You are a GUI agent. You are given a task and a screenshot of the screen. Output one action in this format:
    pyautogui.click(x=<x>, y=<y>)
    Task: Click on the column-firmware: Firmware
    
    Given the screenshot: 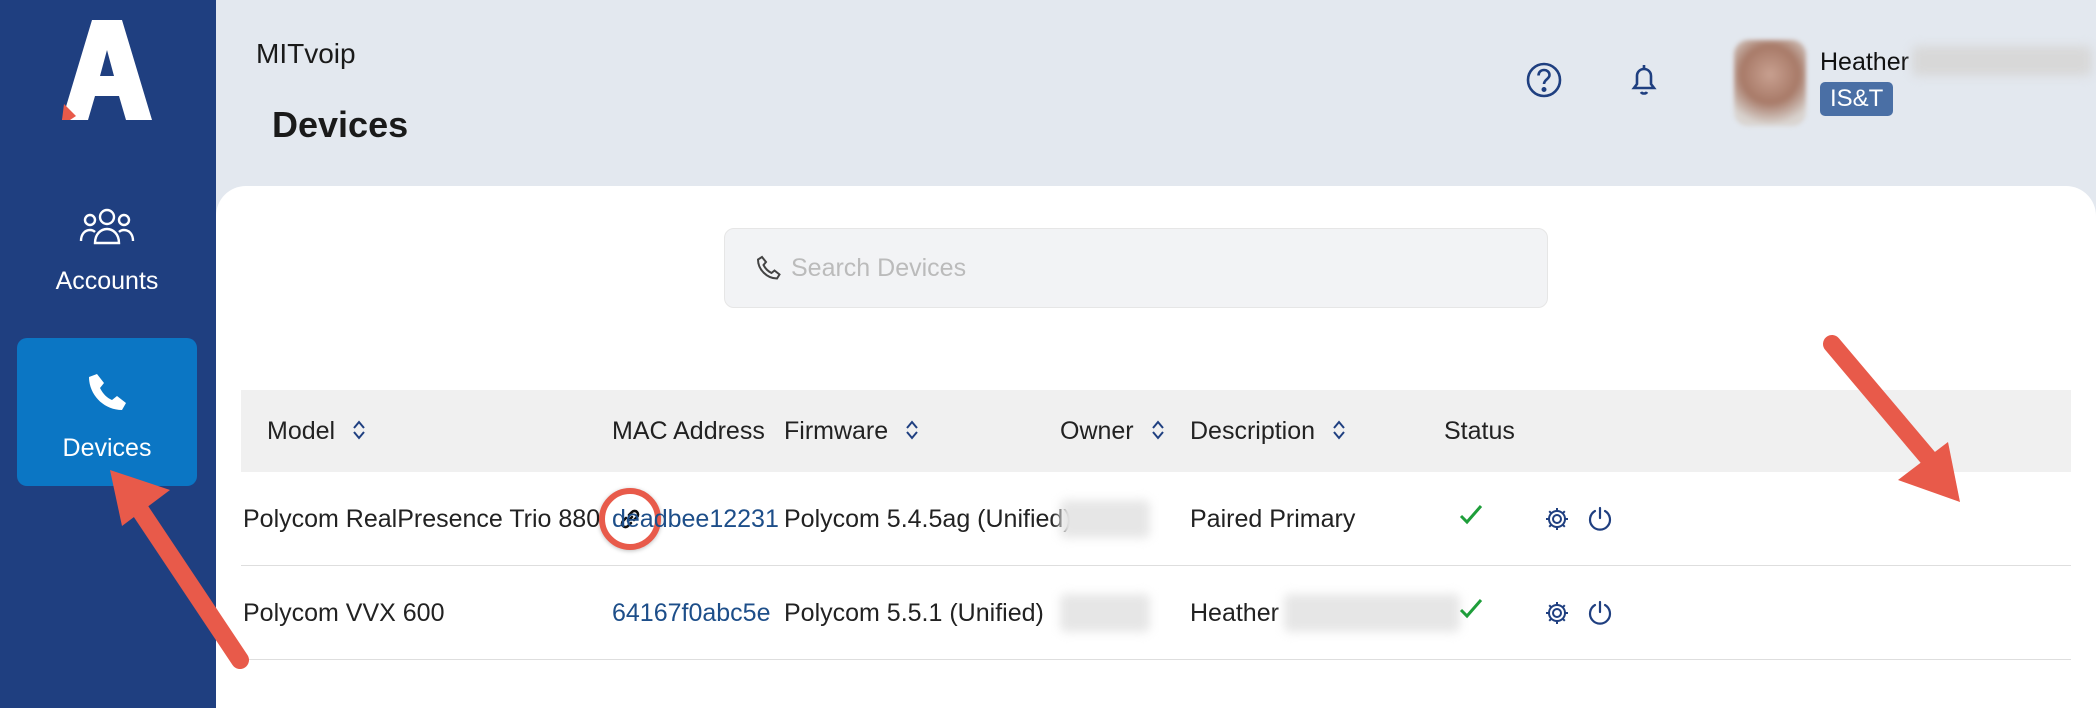 What is the action you would take?
    pyautogui.click(x=851, y=431)
    